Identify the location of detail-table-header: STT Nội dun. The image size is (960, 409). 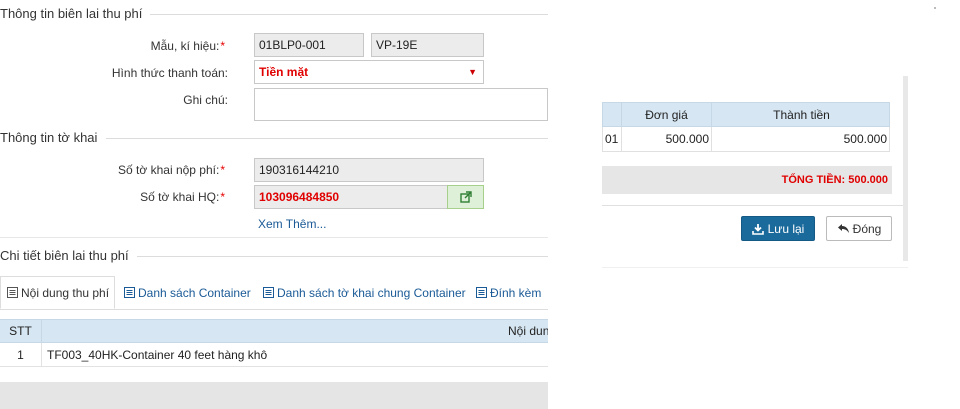
(274, 331).